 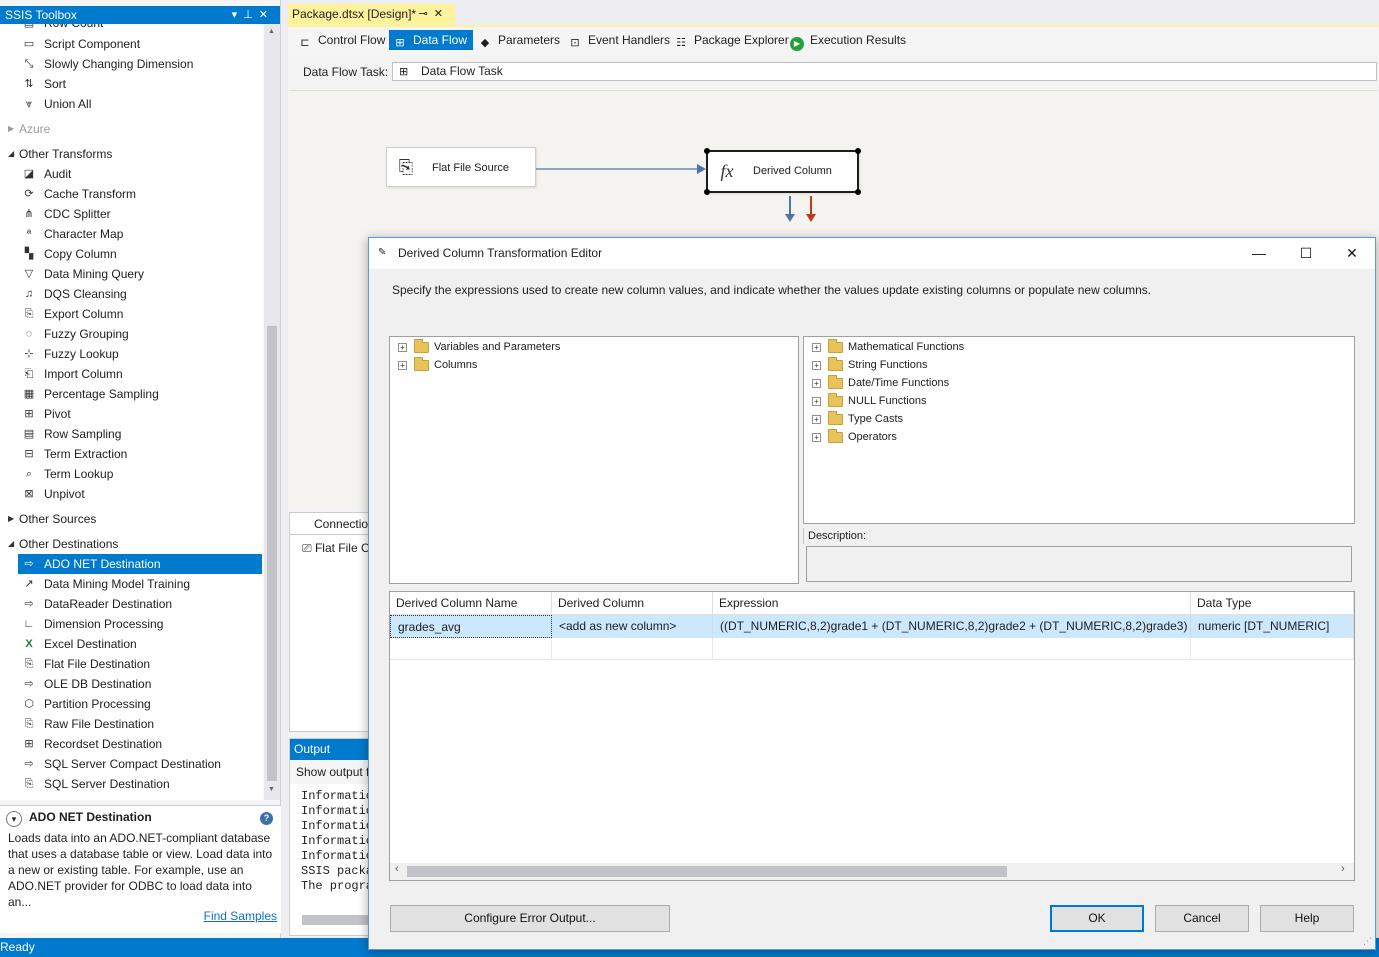 I want to click on toolbox-item: ⊞ Recordset Destination, so click(x=131, y=744).